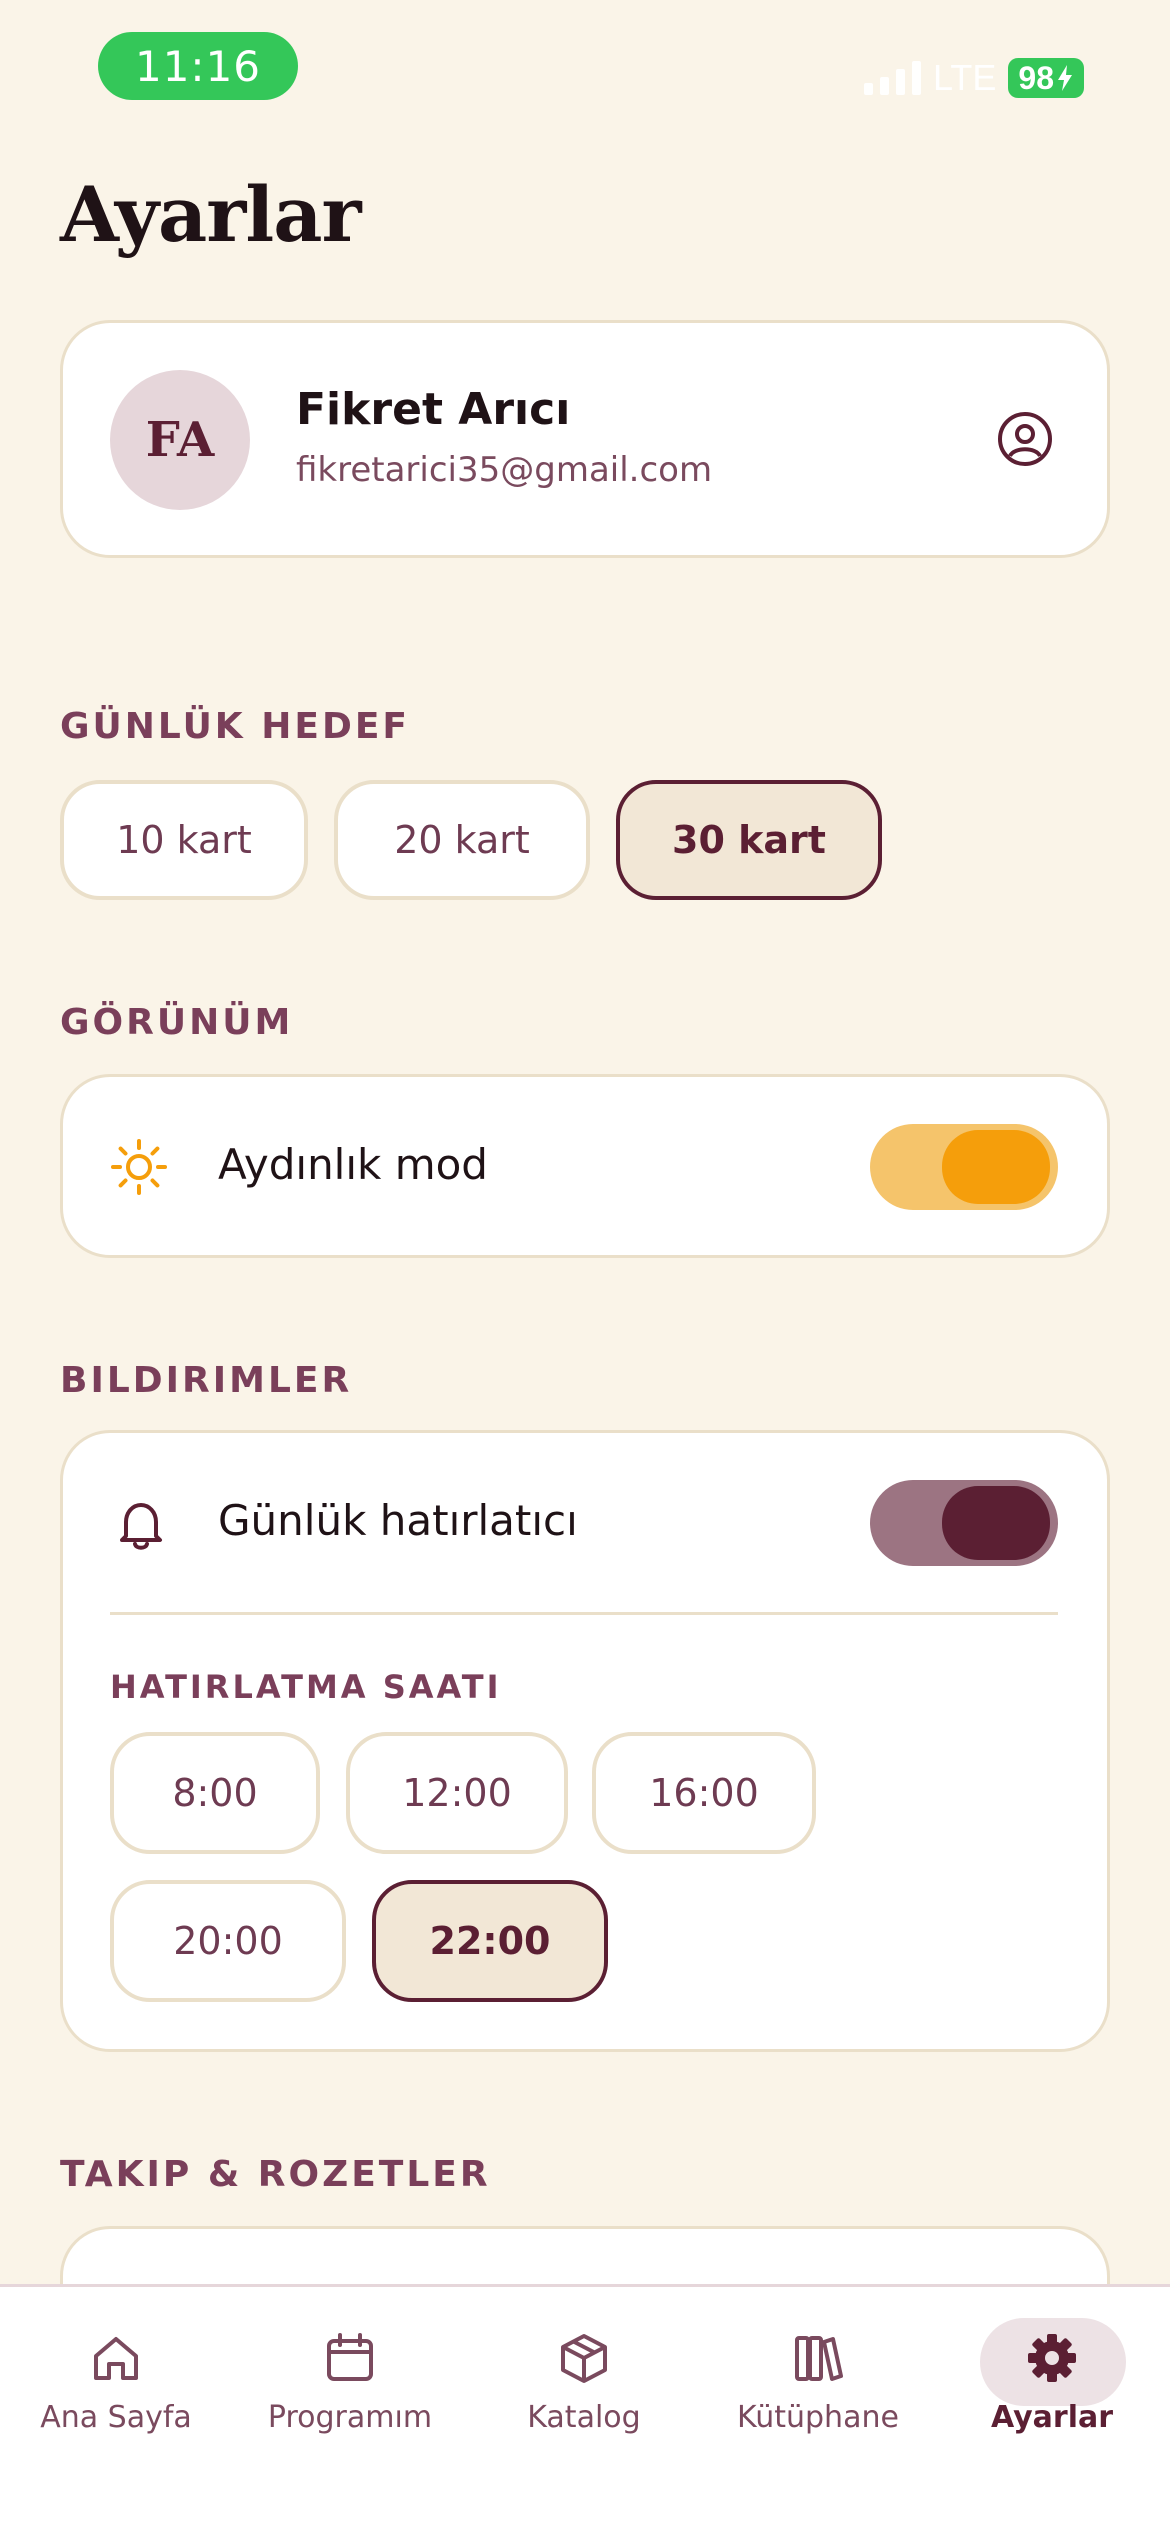 The image size is (1170, 2532). Describe the element at coordinates (504, 470) in the screenshot. I see `profile-email: fikretarici35@gmail.com` at that location.